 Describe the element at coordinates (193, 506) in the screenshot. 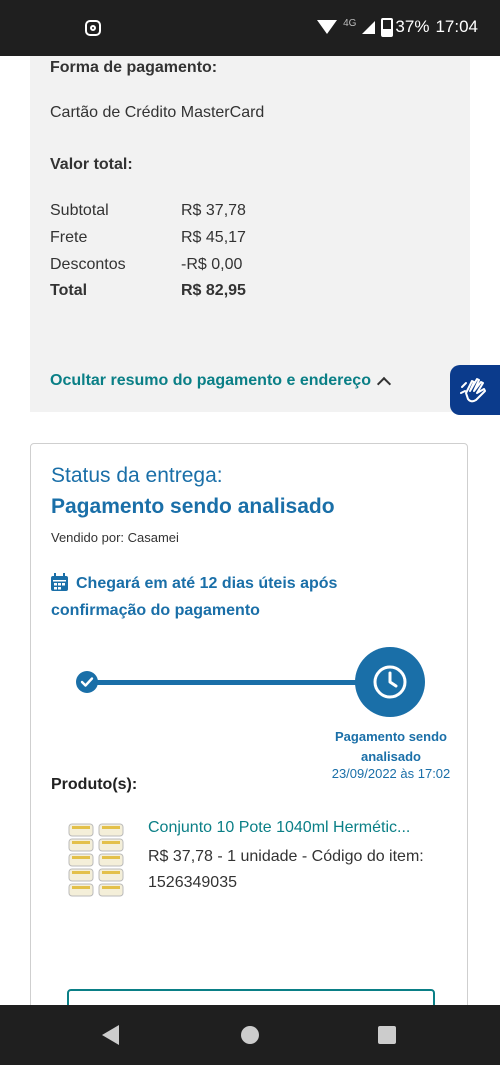

I see `delivery-status-value: Pagamento sendo analisado` at that location.